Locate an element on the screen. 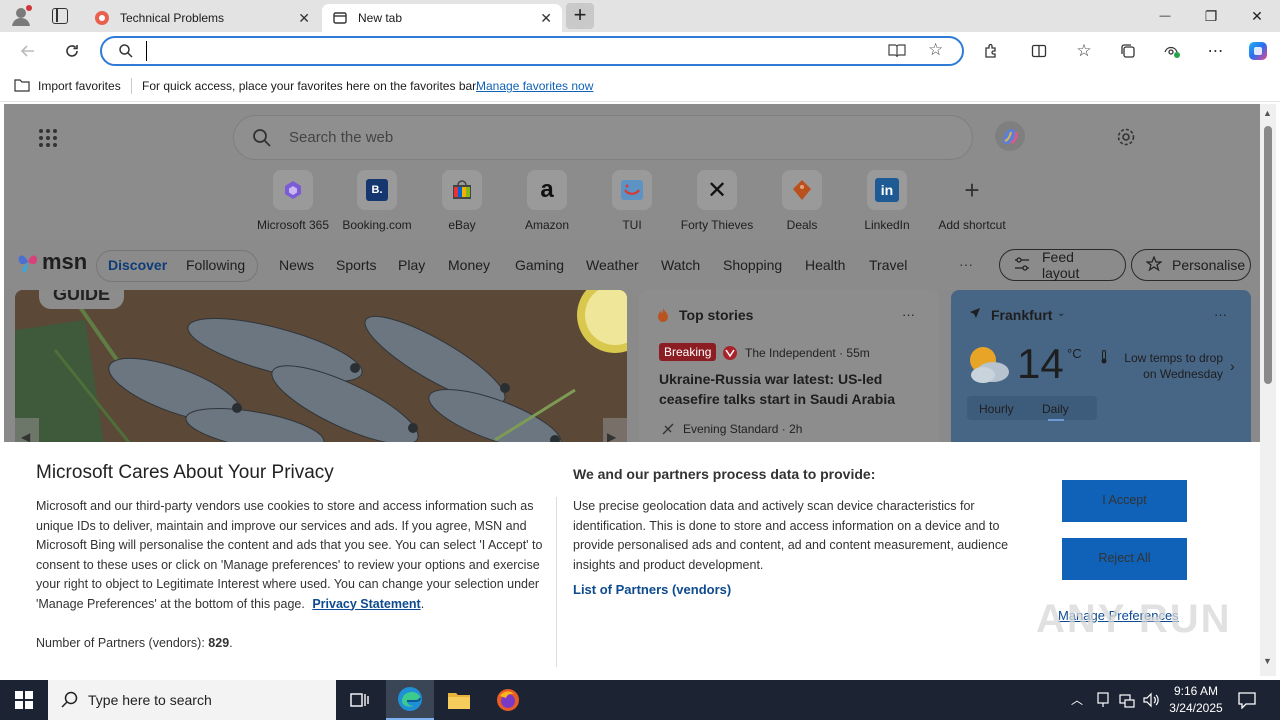 The height and width of the screenshot is (720, 1280). tab-actions-icon is located at coordinates (60, 16).